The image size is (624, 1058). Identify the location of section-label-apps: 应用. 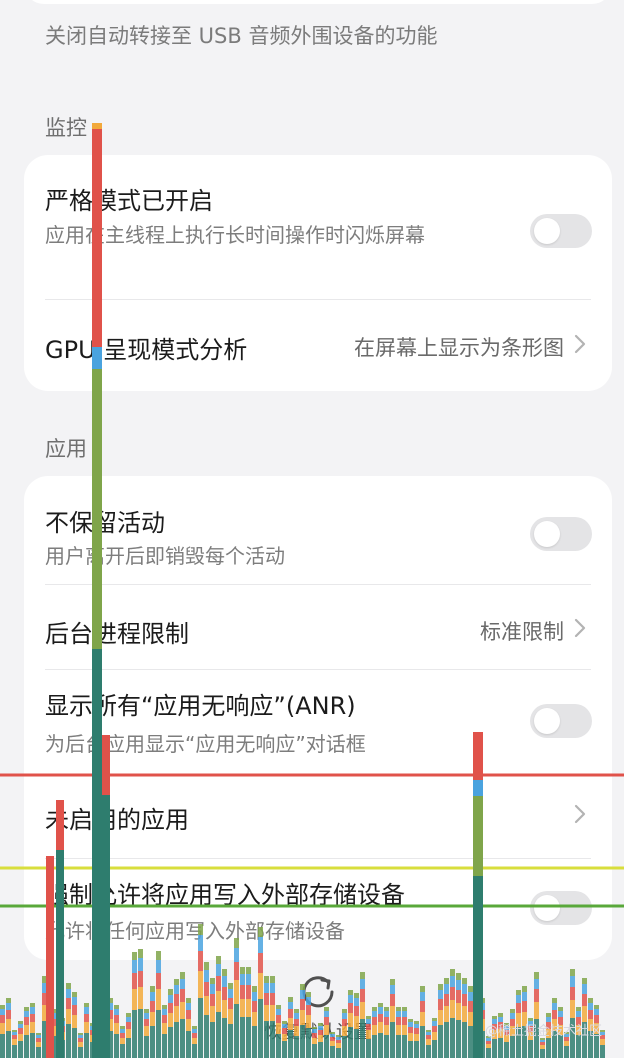
(66, 449).